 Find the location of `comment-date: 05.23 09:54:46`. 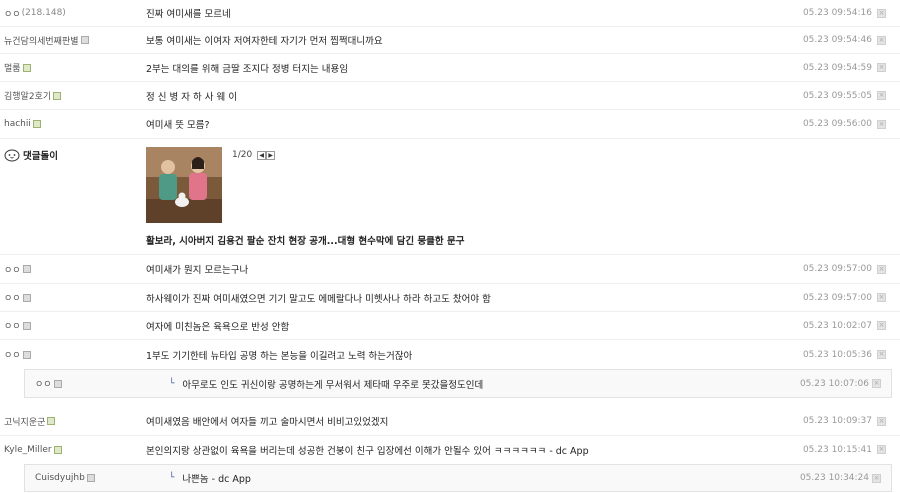

comment-date: 05.23 09:54:46 is located at coordinates (837, 40).